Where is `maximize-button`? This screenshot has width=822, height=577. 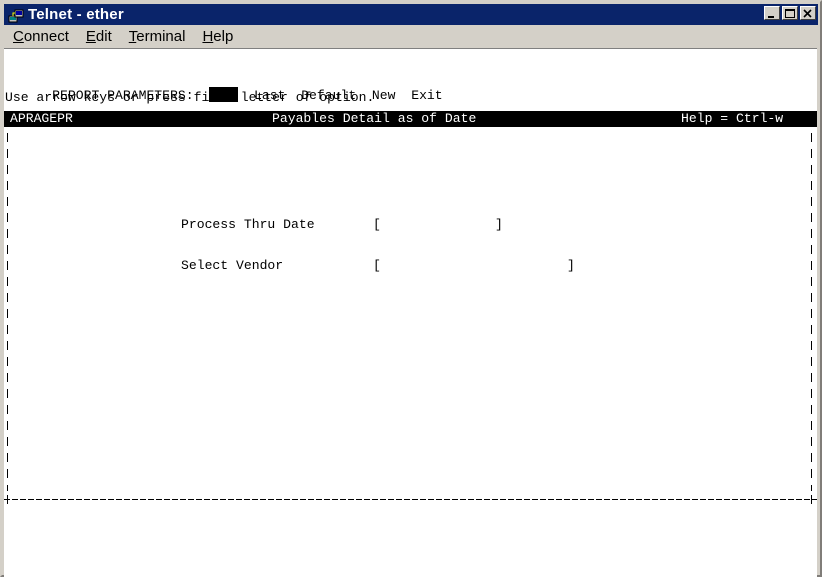
maximize-button is located at coordinates (790, 13).